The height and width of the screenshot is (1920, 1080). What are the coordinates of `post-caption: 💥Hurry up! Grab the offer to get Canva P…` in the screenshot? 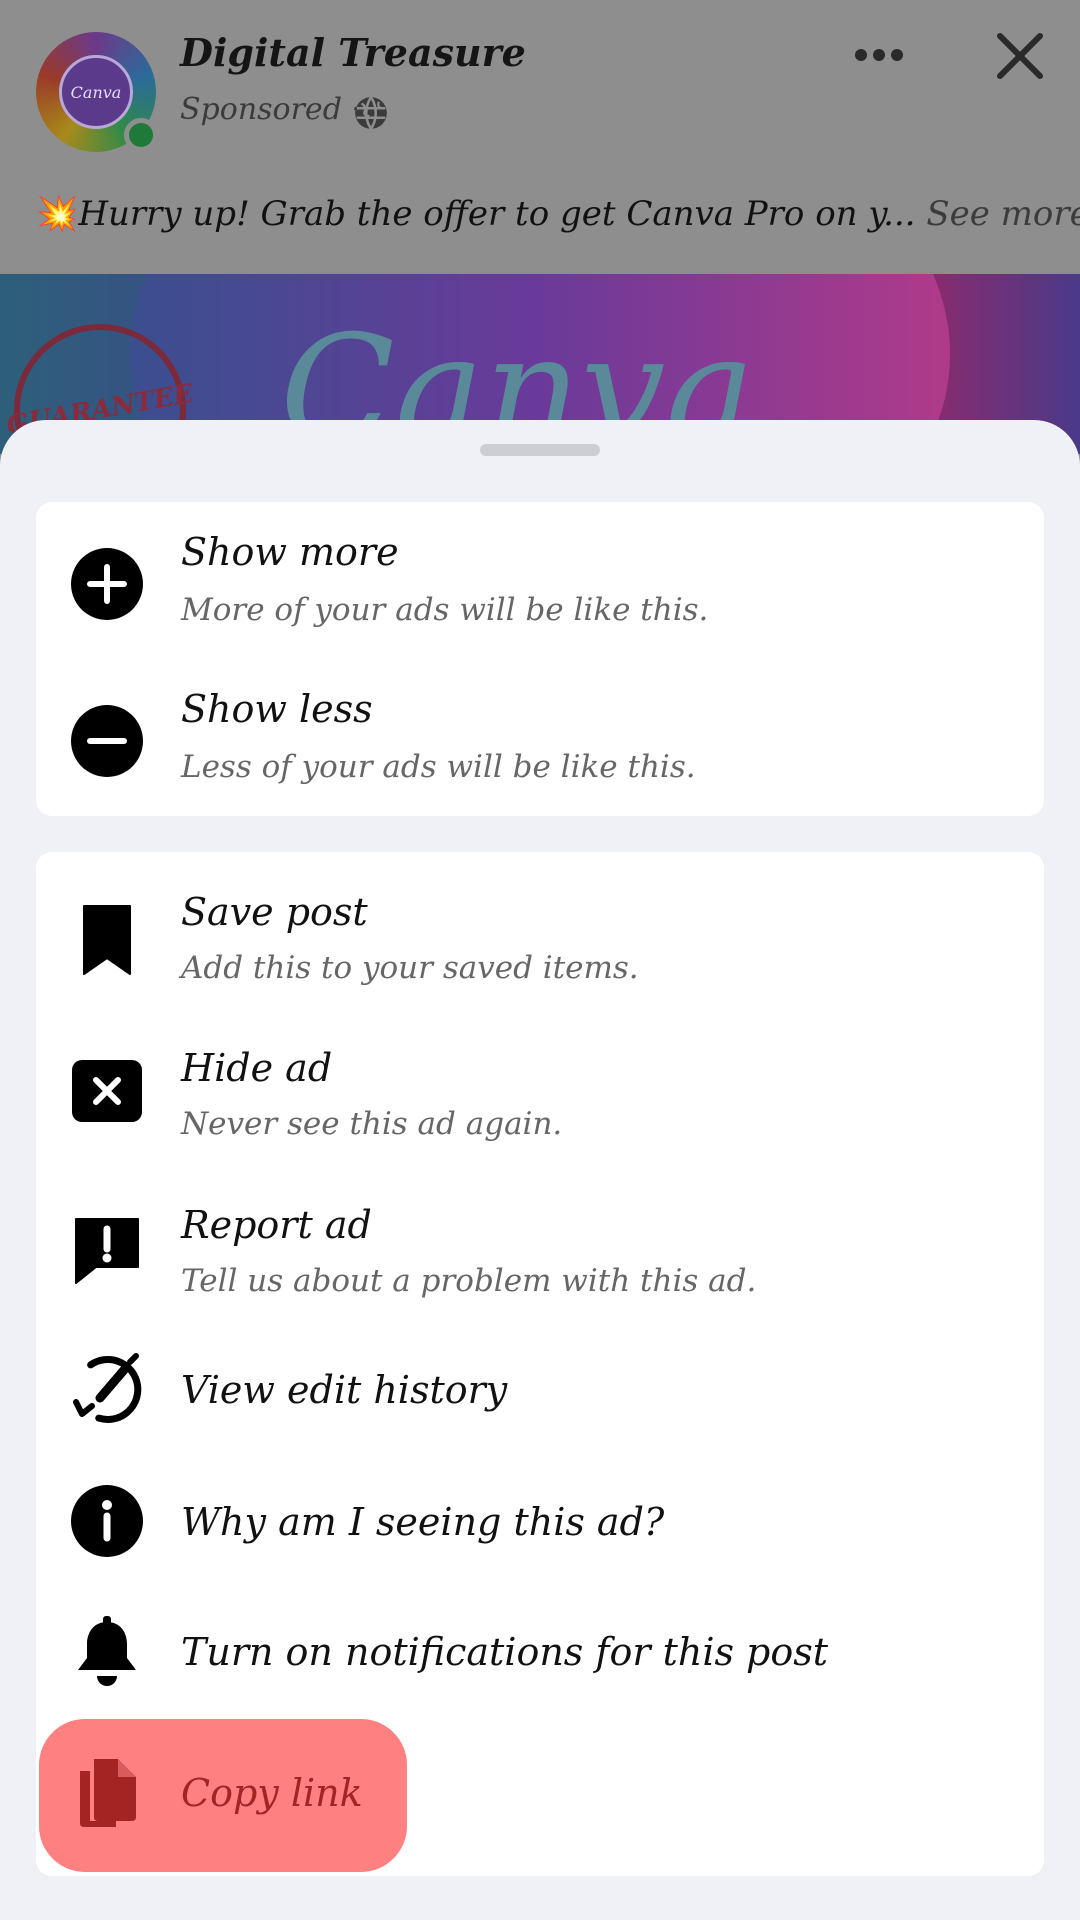 It's located at (558, 214).